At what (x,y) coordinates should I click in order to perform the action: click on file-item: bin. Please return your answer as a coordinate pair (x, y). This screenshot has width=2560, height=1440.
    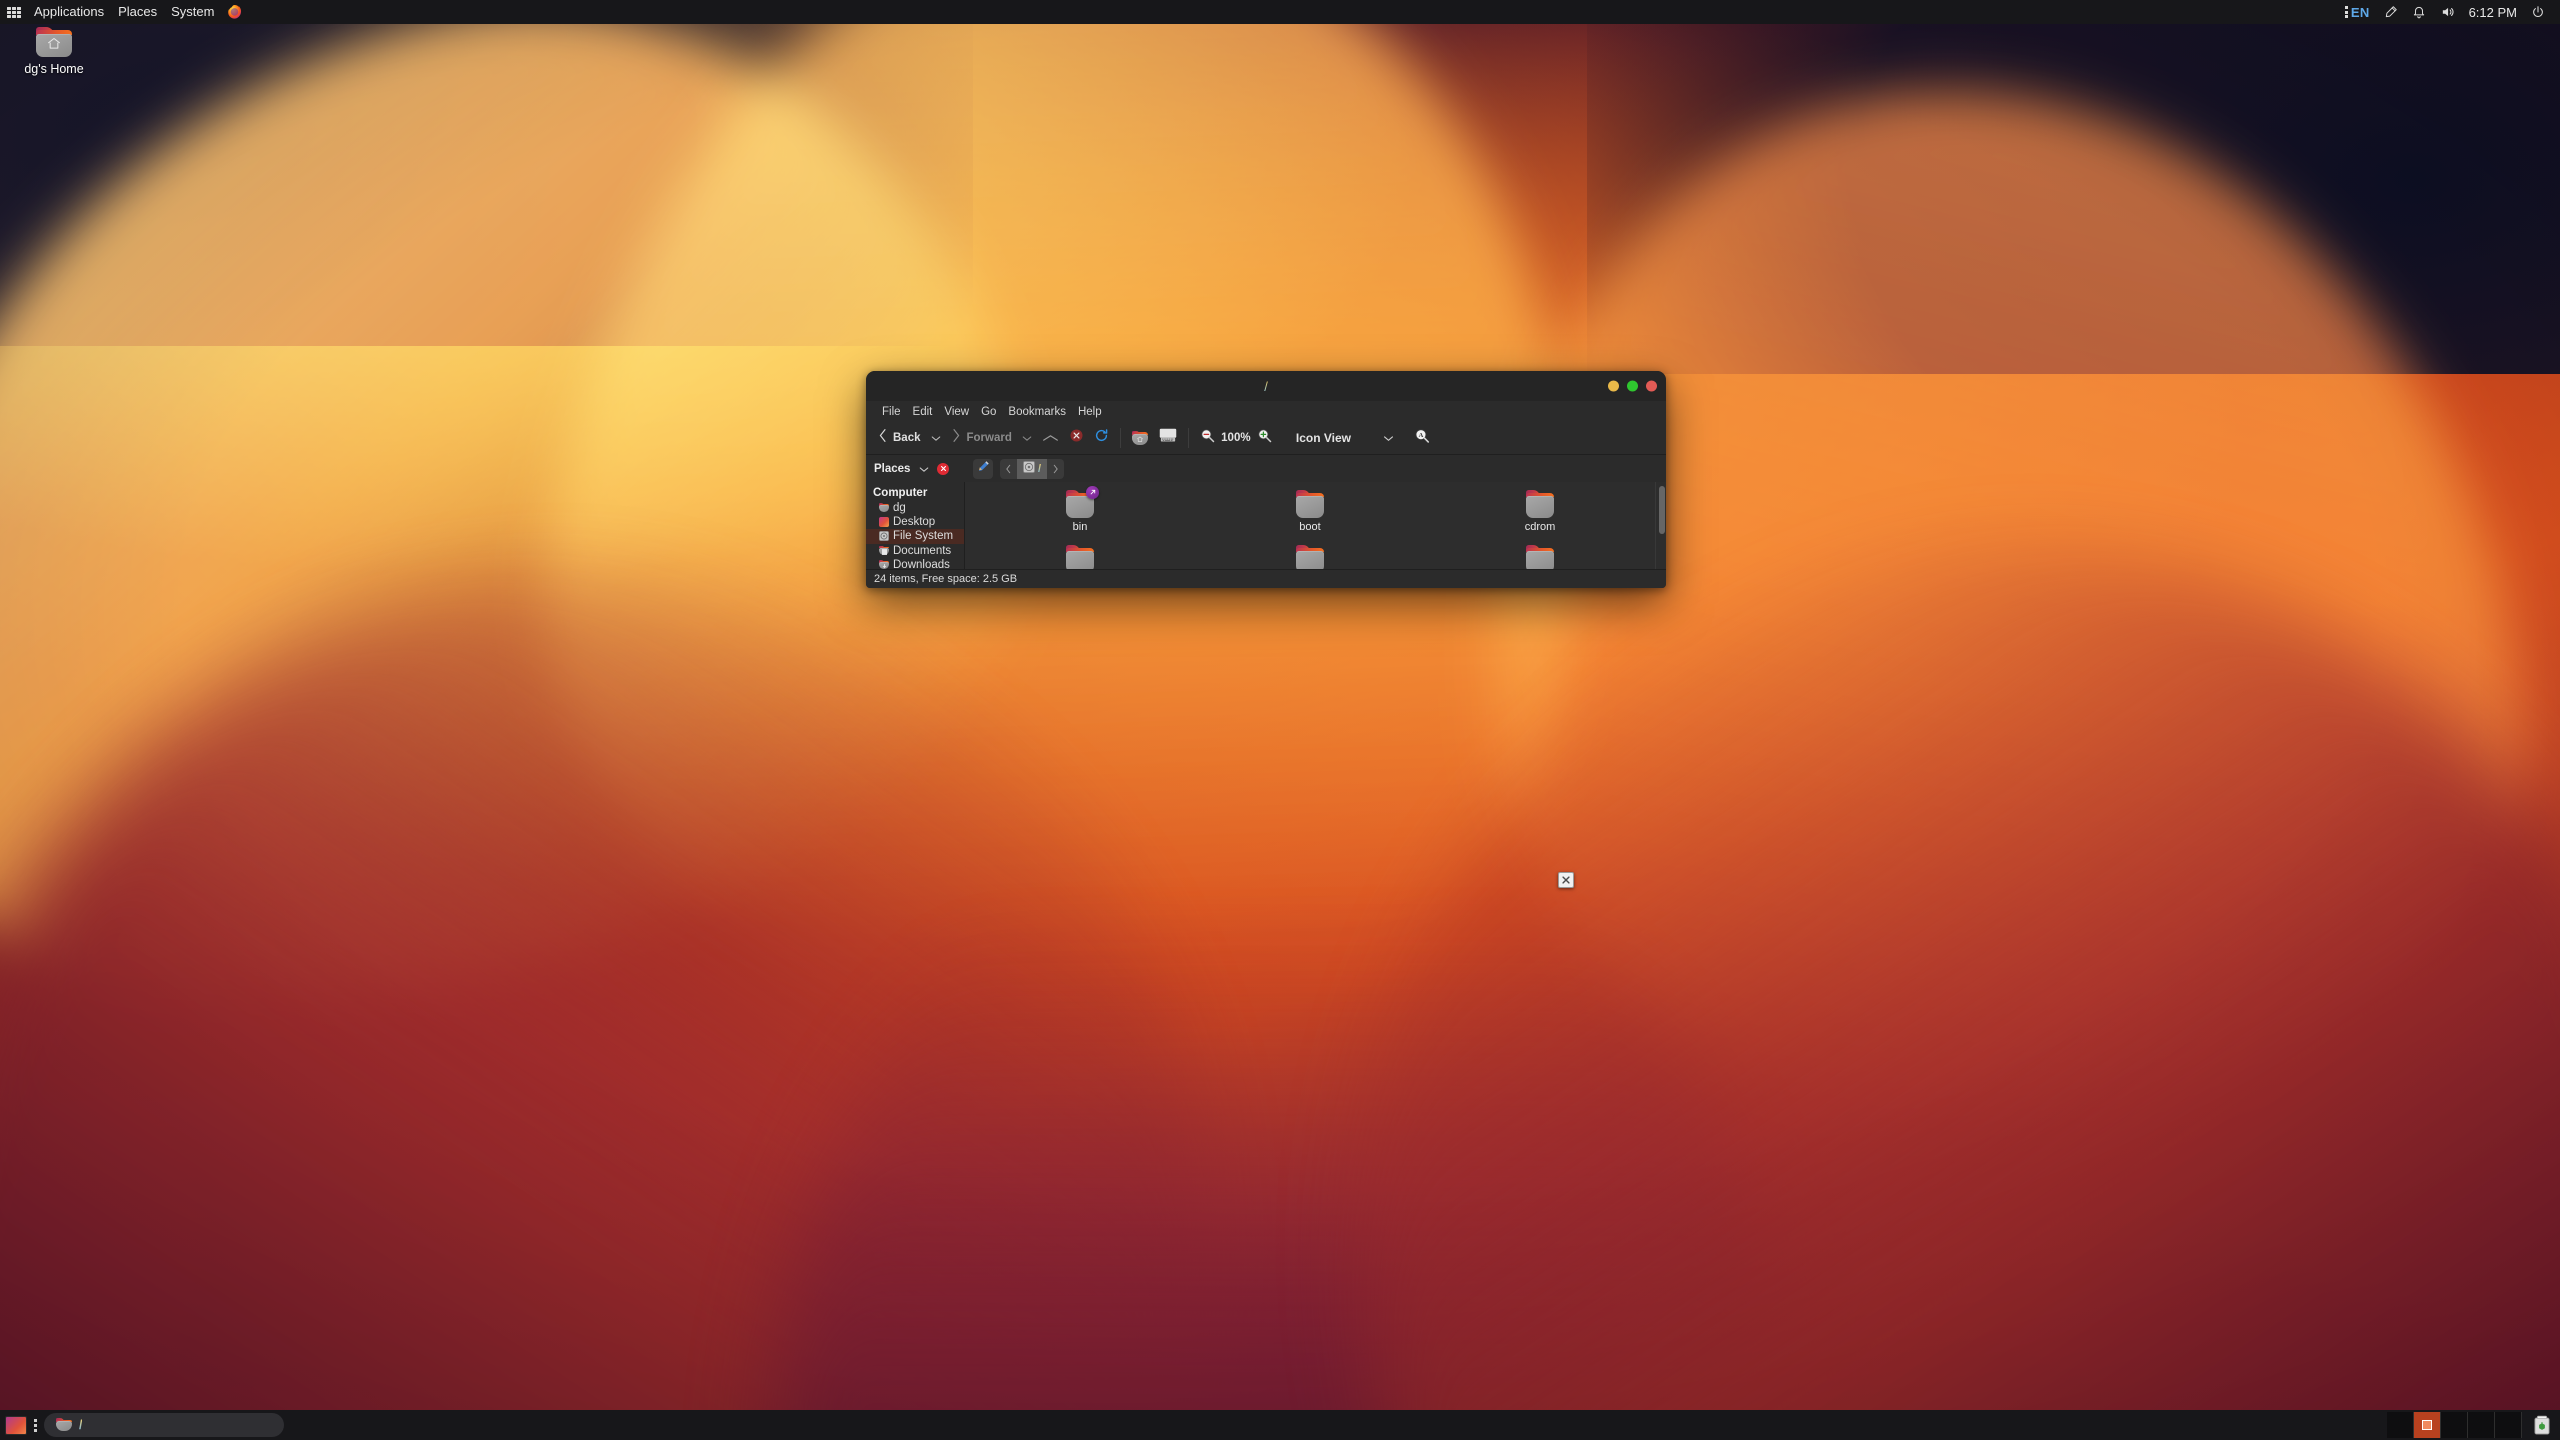
    Looking at the image, I should click on (1080, 515).